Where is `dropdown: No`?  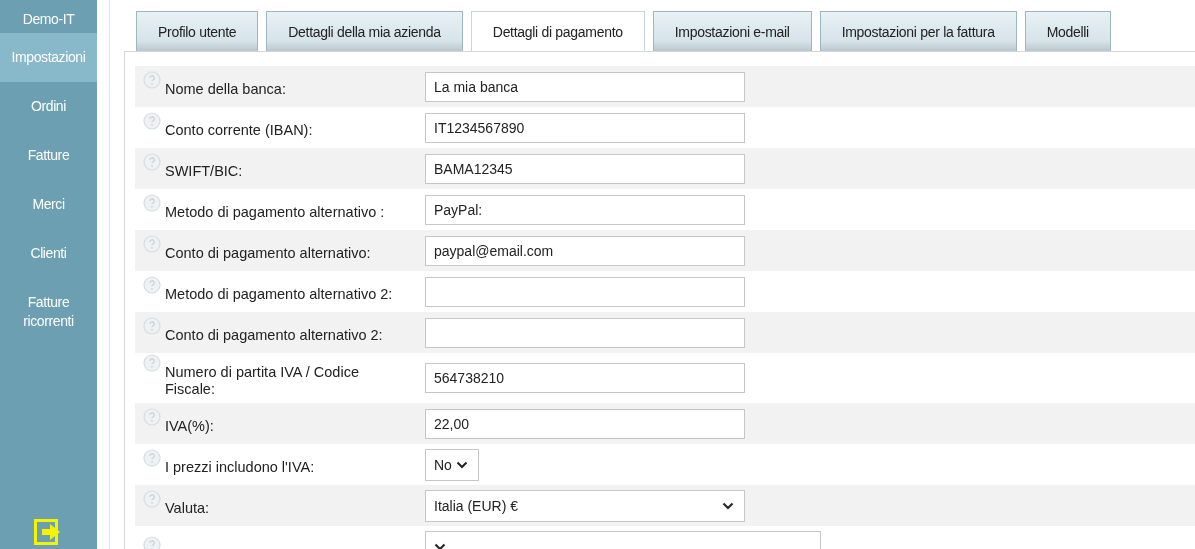
dropdown: No is located at coordinates (452, 464).